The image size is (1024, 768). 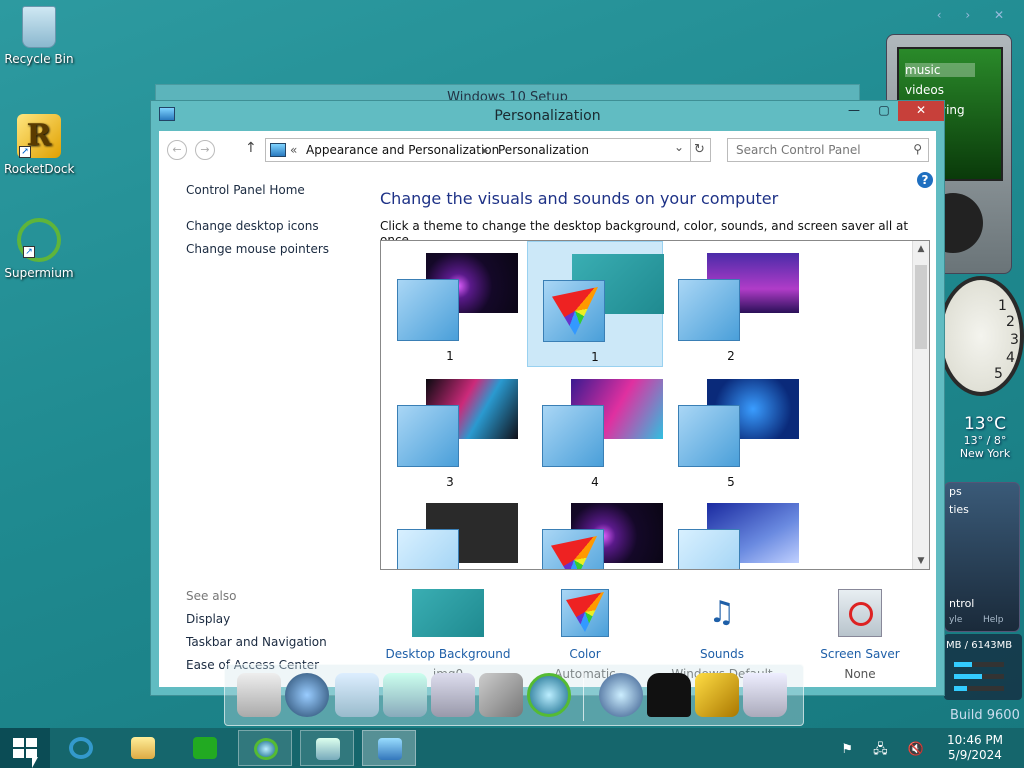 I want to click on supermium-icon, so click(x=266, y=749).